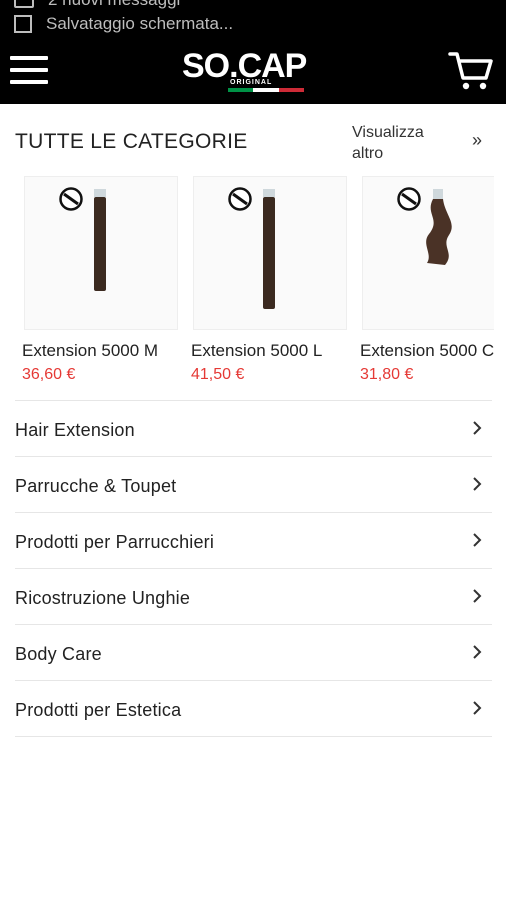 Image resolution: width=506 pixels, height=900 pixels. What do you see at coordinates (402, 143) in the screenshot?
I see `see-more-link: Visualizza altro` at bounding box center [402, 143].